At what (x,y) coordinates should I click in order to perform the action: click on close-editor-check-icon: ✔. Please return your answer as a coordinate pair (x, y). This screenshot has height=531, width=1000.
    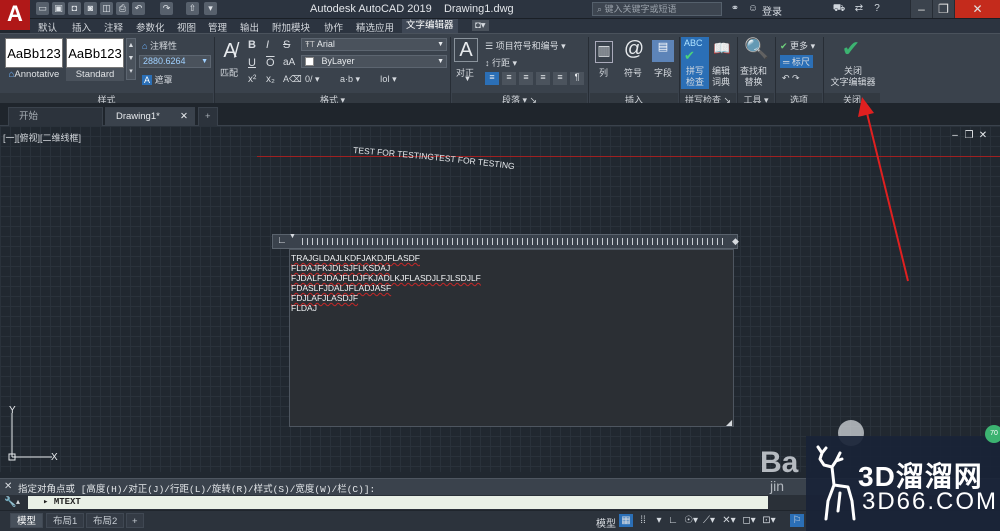
    Looking at the image, I should click on (851, 49).